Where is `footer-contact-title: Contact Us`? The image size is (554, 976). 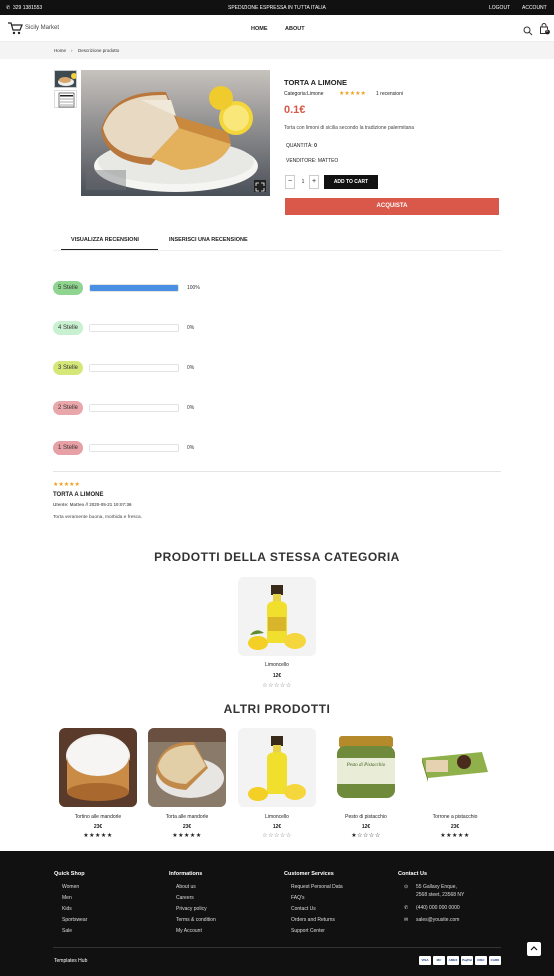 footer-contact-title: Contact Us is located at coordinates (413, 874).